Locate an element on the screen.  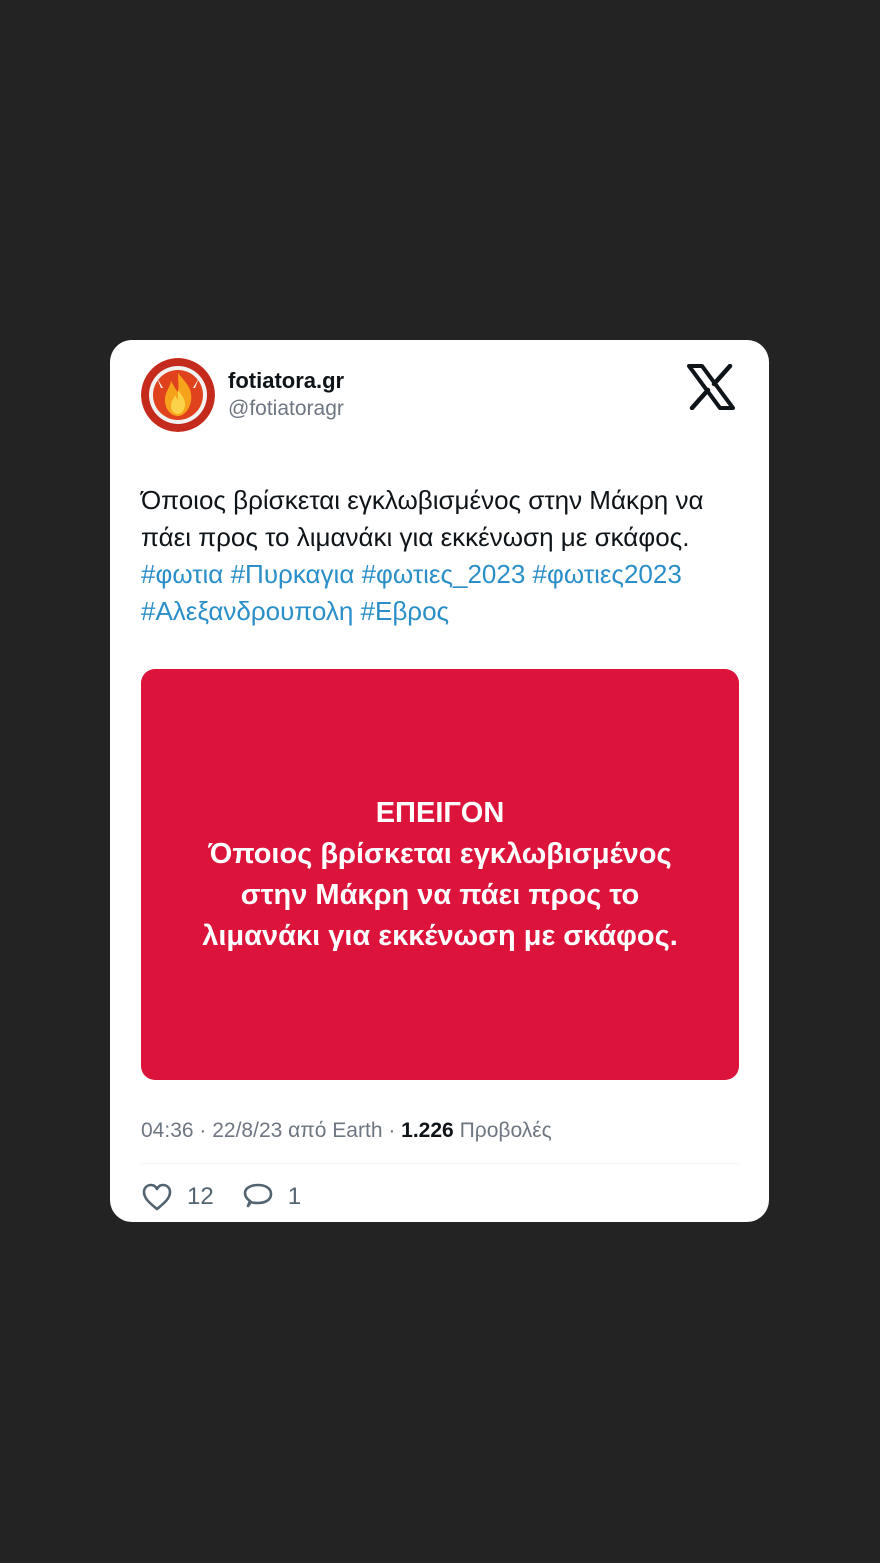
avatar is located at coordinates (178, 395).